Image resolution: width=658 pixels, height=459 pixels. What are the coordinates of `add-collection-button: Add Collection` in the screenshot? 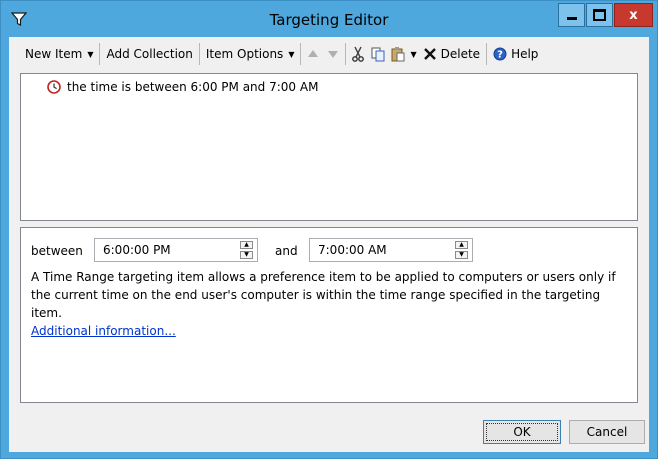 It's located at (149, 54).